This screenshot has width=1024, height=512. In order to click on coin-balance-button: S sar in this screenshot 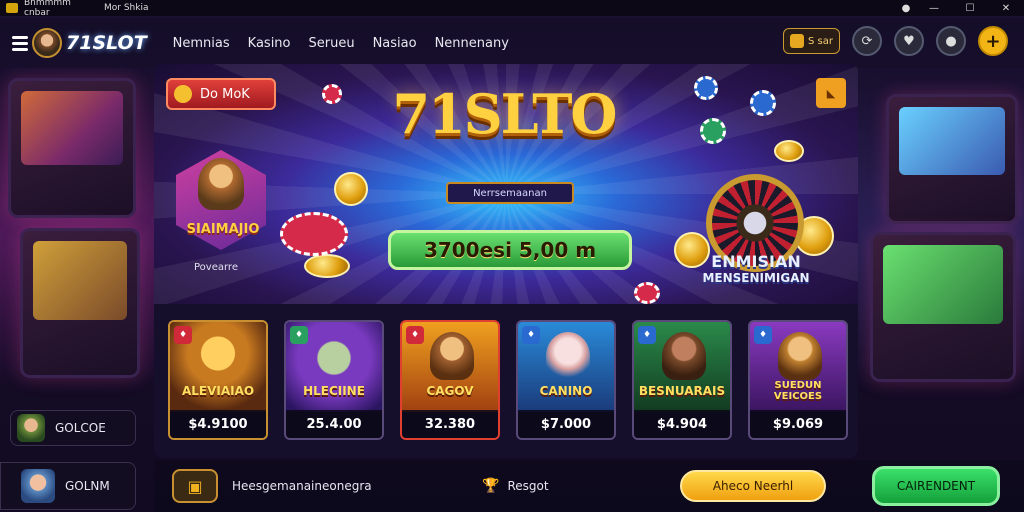, I will do `click(811, 41)`.